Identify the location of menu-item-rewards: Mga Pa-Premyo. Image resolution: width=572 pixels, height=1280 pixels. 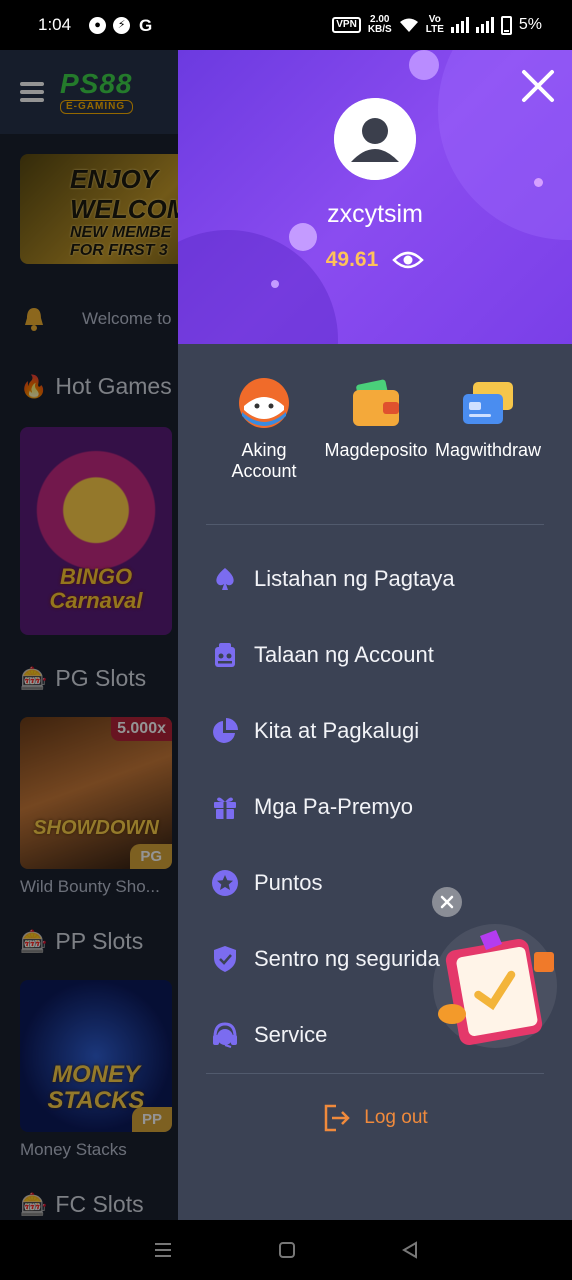
(375, 807).